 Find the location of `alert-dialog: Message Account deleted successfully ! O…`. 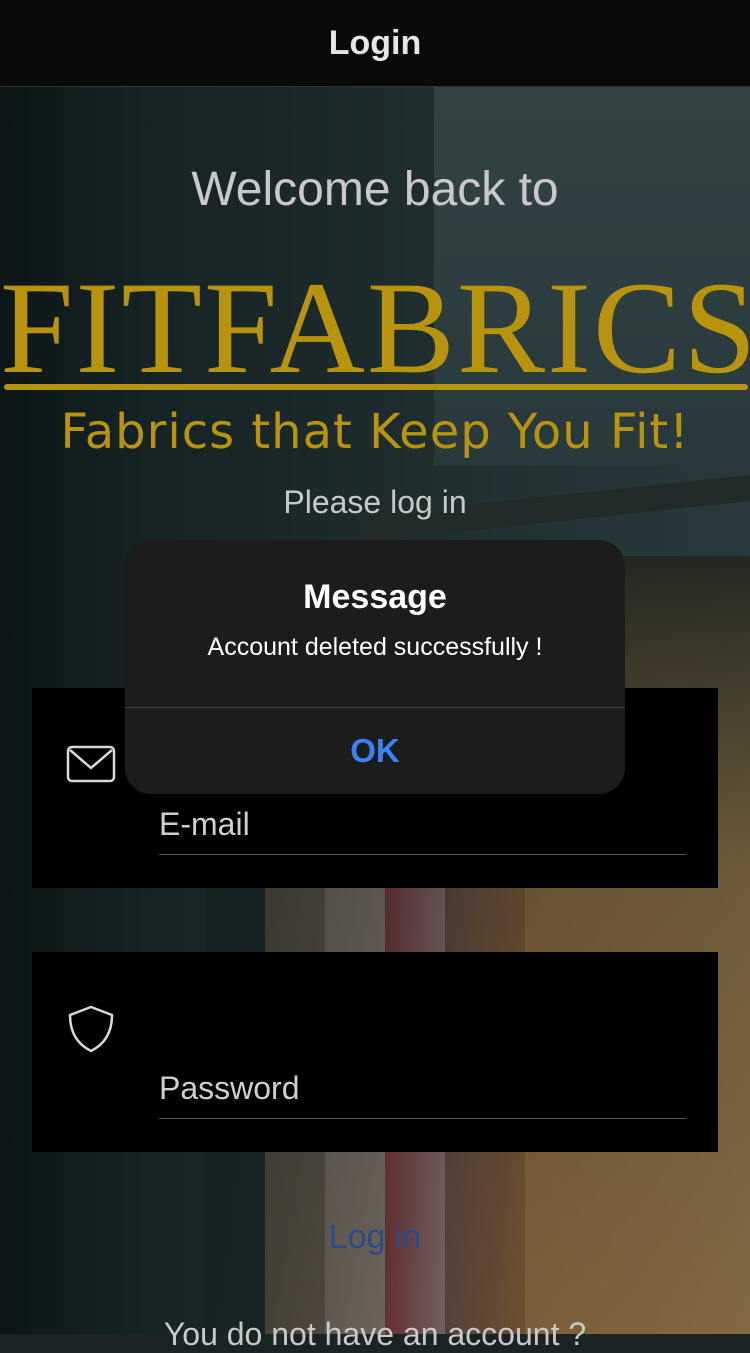

alert-dialog: Message Account deleted successfully ! O… is located at coordinates (375, 667).